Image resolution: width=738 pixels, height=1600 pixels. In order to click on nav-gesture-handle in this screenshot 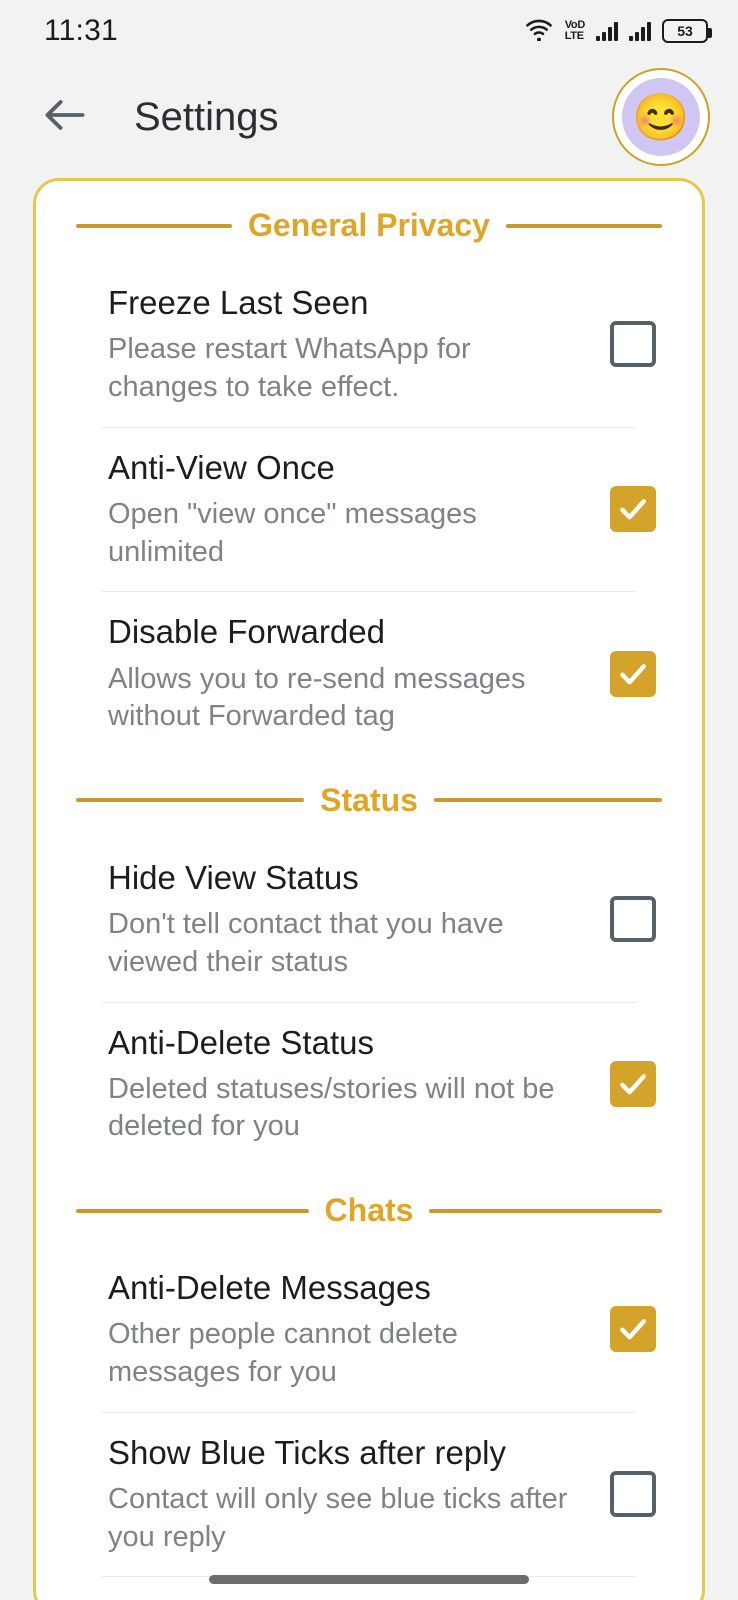, I will do `click(369, 1579)`.